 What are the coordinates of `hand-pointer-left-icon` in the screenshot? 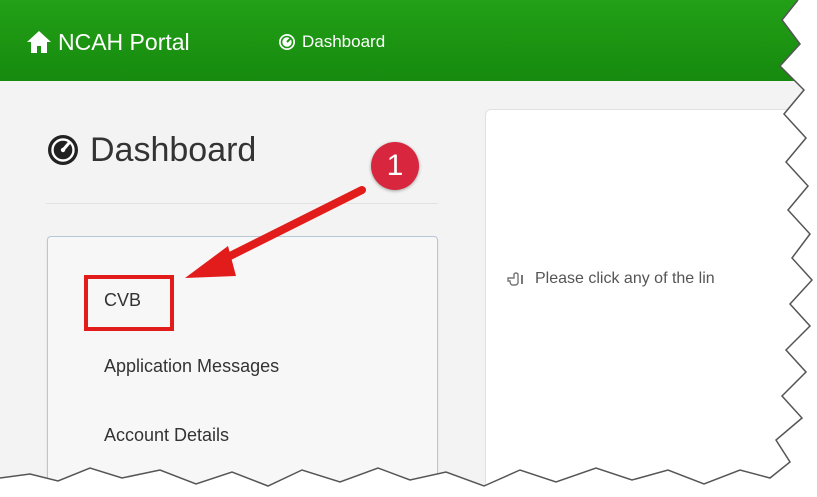 It's located at (518, 279).